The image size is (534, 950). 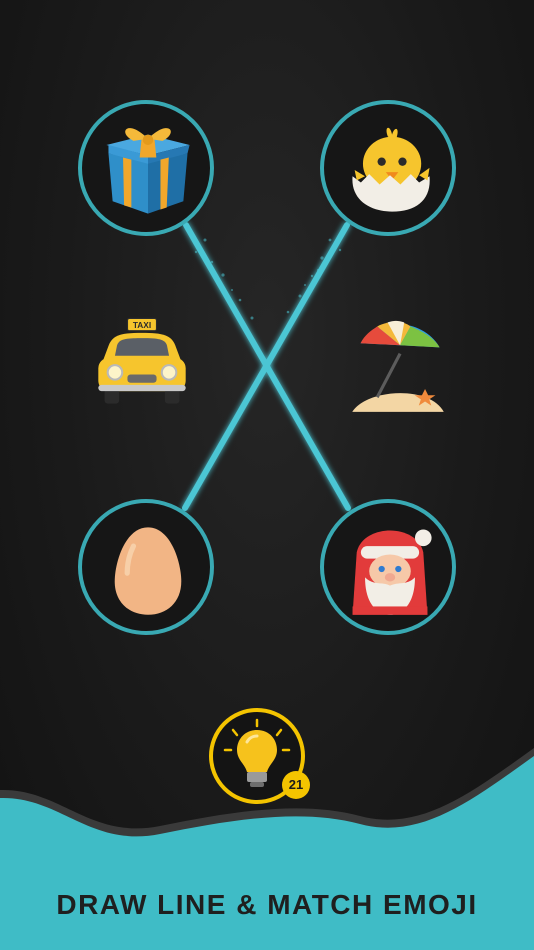 I want to click on taxi-icon: TAXI, so click(x=142, y=362).